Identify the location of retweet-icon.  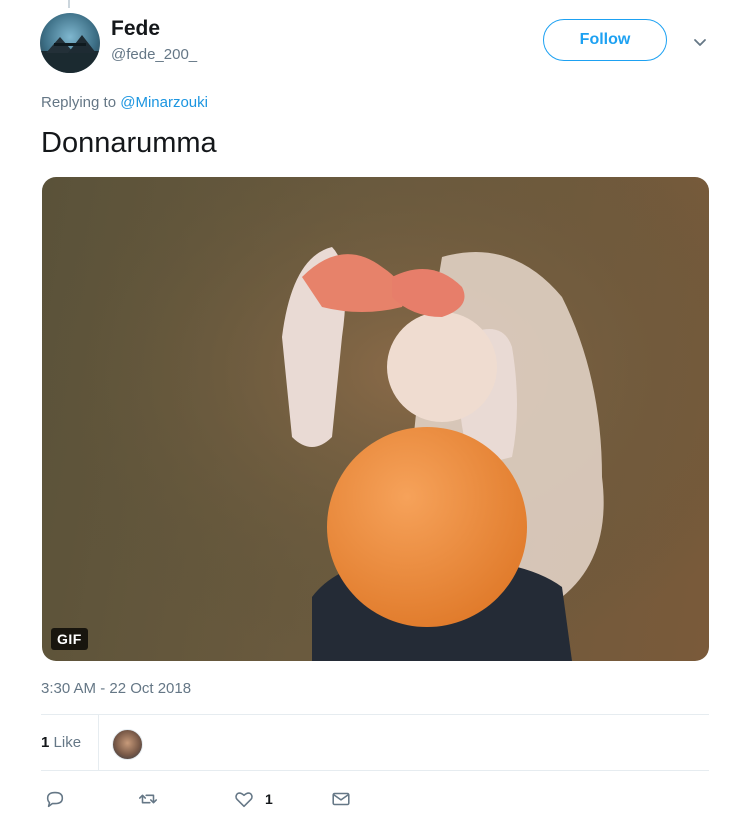
(148, 799).